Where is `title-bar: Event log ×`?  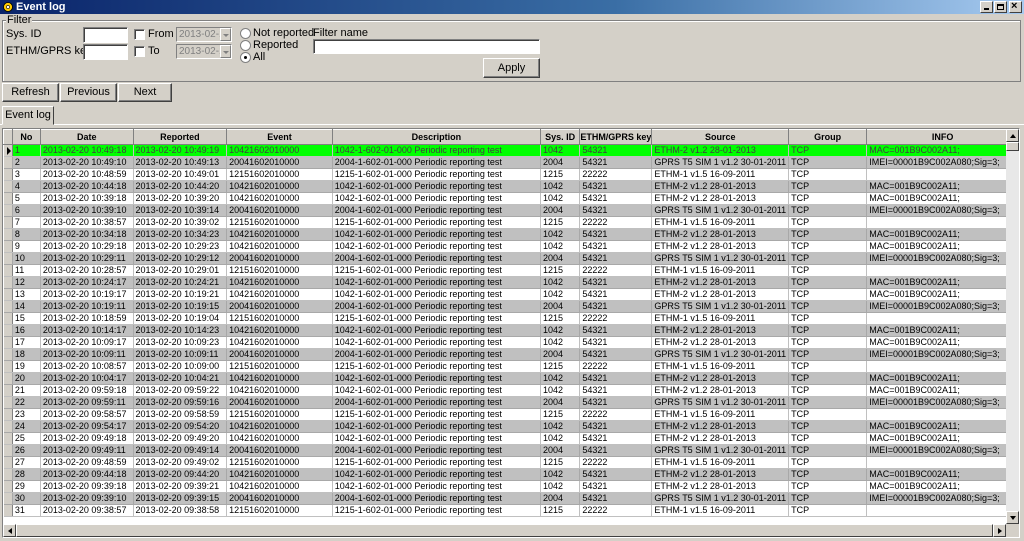 title-bar: Event log × is located at coordinates (512, 7).